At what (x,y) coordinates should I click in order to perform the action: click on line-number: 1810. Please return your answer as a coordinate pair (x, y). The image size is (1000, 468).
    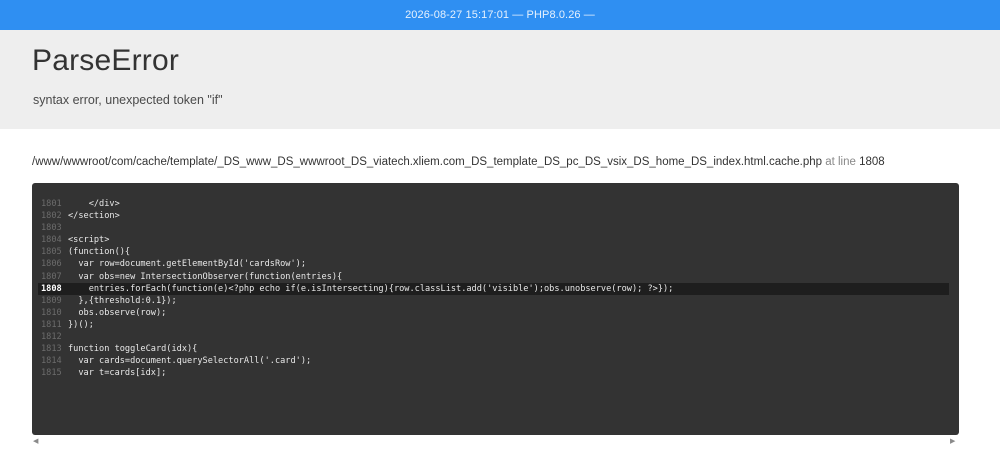
    Looking at the image, I should click on (51, 312).